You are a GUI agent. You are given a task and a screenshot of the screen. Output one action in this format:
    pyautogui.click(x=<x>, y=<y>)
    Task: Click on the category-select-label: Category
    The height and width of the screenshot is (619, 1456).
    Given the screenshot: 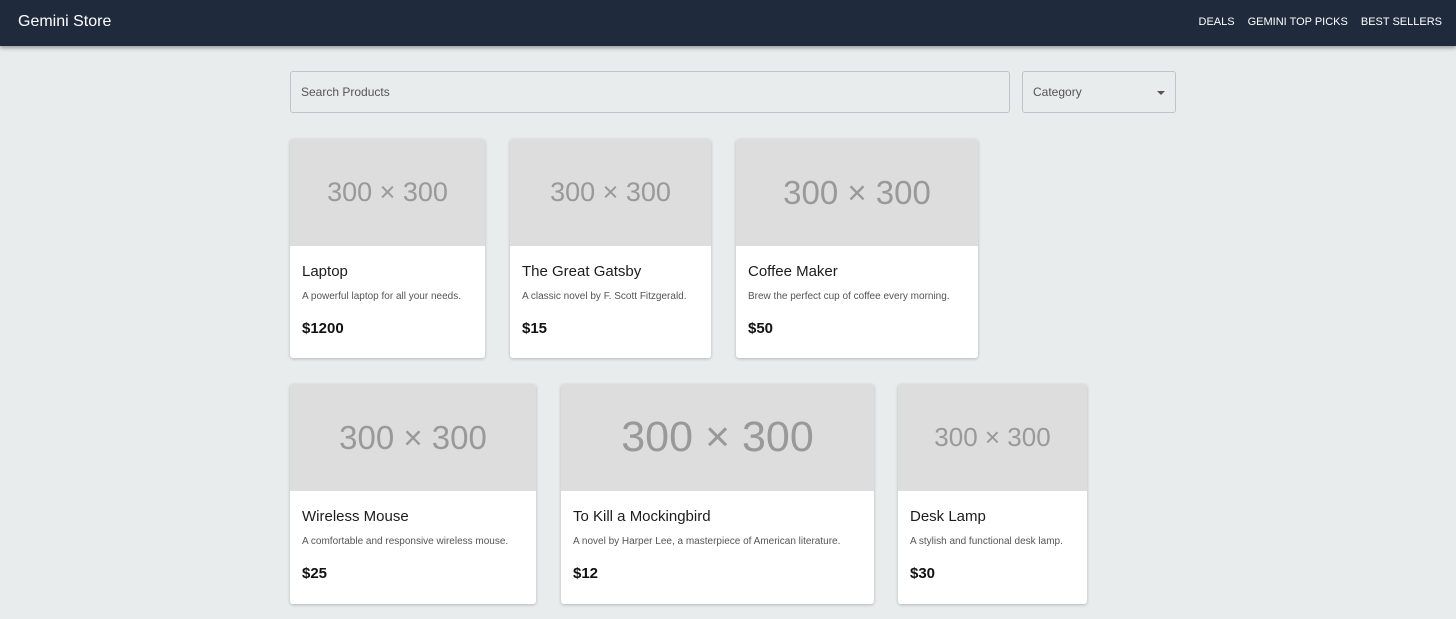 What is the action you would take?
    pyautogui.click(x=1057, y=92)
    